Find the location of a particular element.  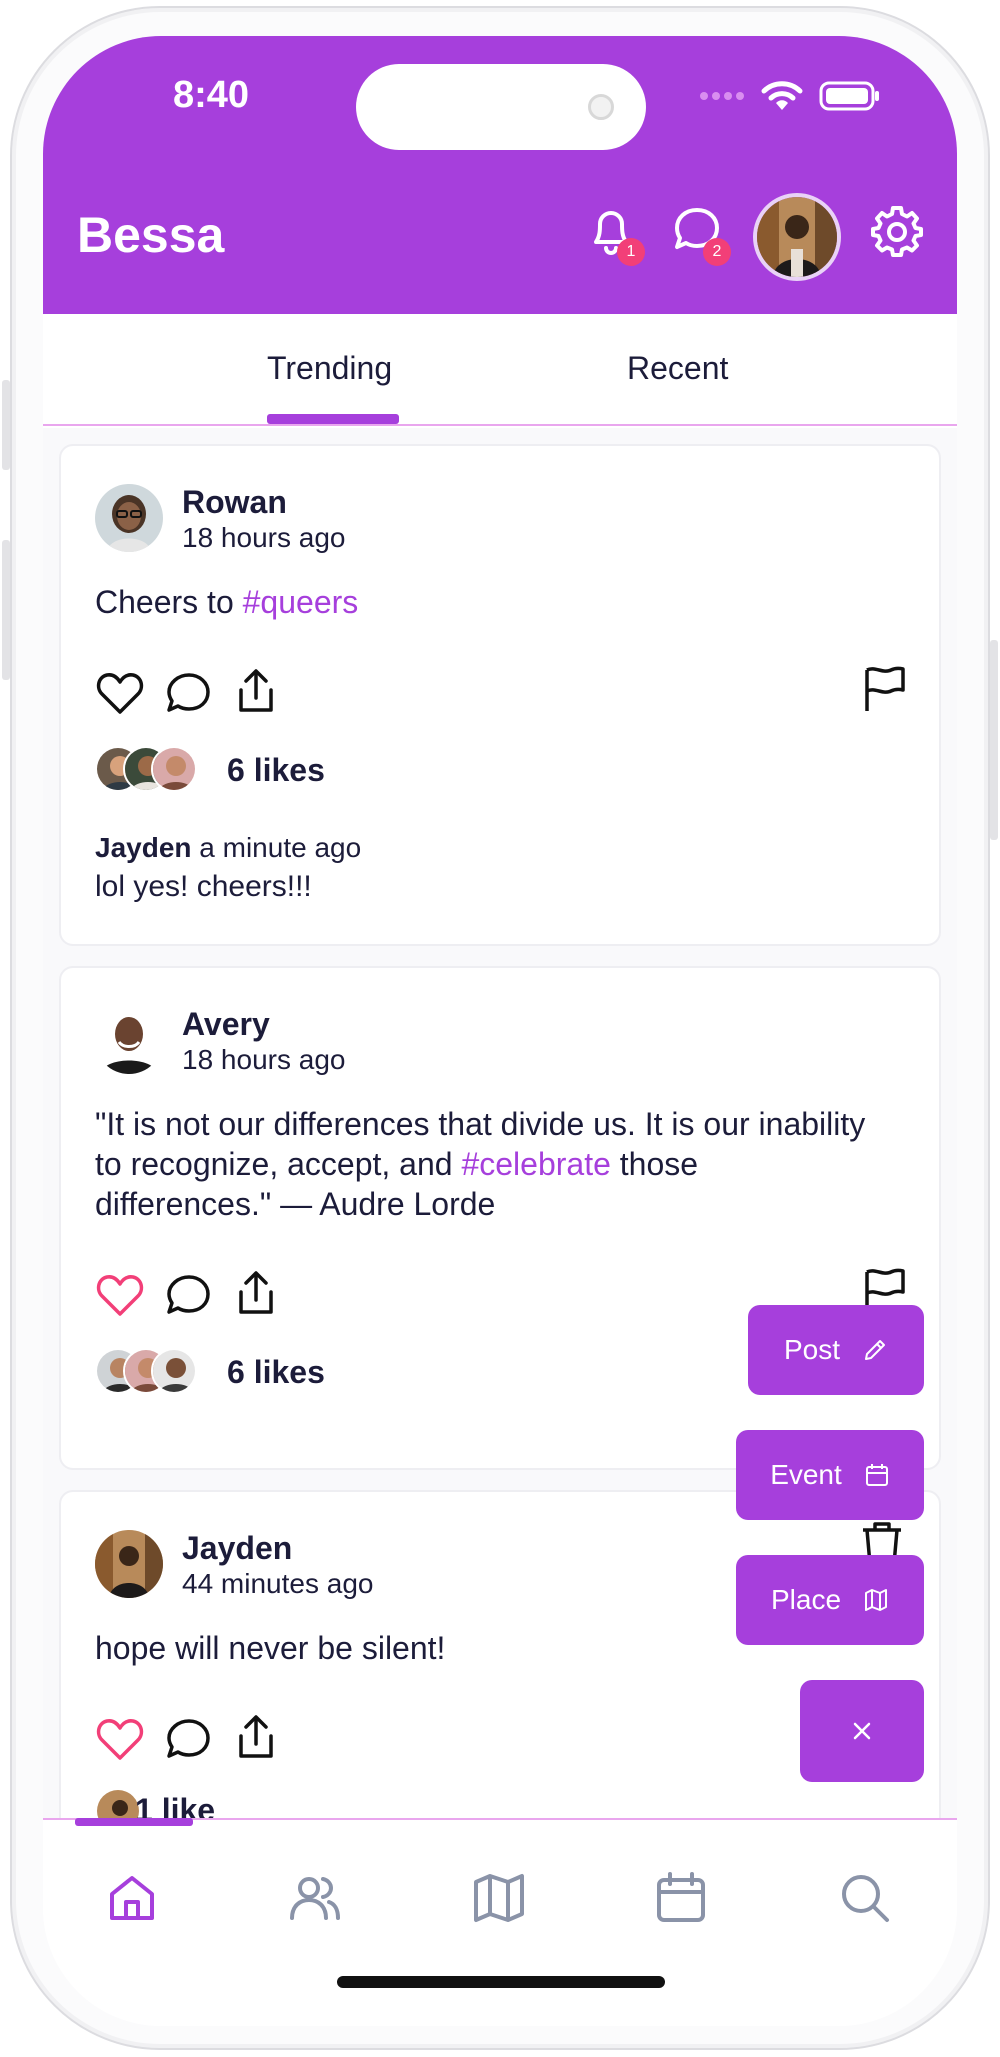

post-author: Jayden is located at coordinates (237, 1548).